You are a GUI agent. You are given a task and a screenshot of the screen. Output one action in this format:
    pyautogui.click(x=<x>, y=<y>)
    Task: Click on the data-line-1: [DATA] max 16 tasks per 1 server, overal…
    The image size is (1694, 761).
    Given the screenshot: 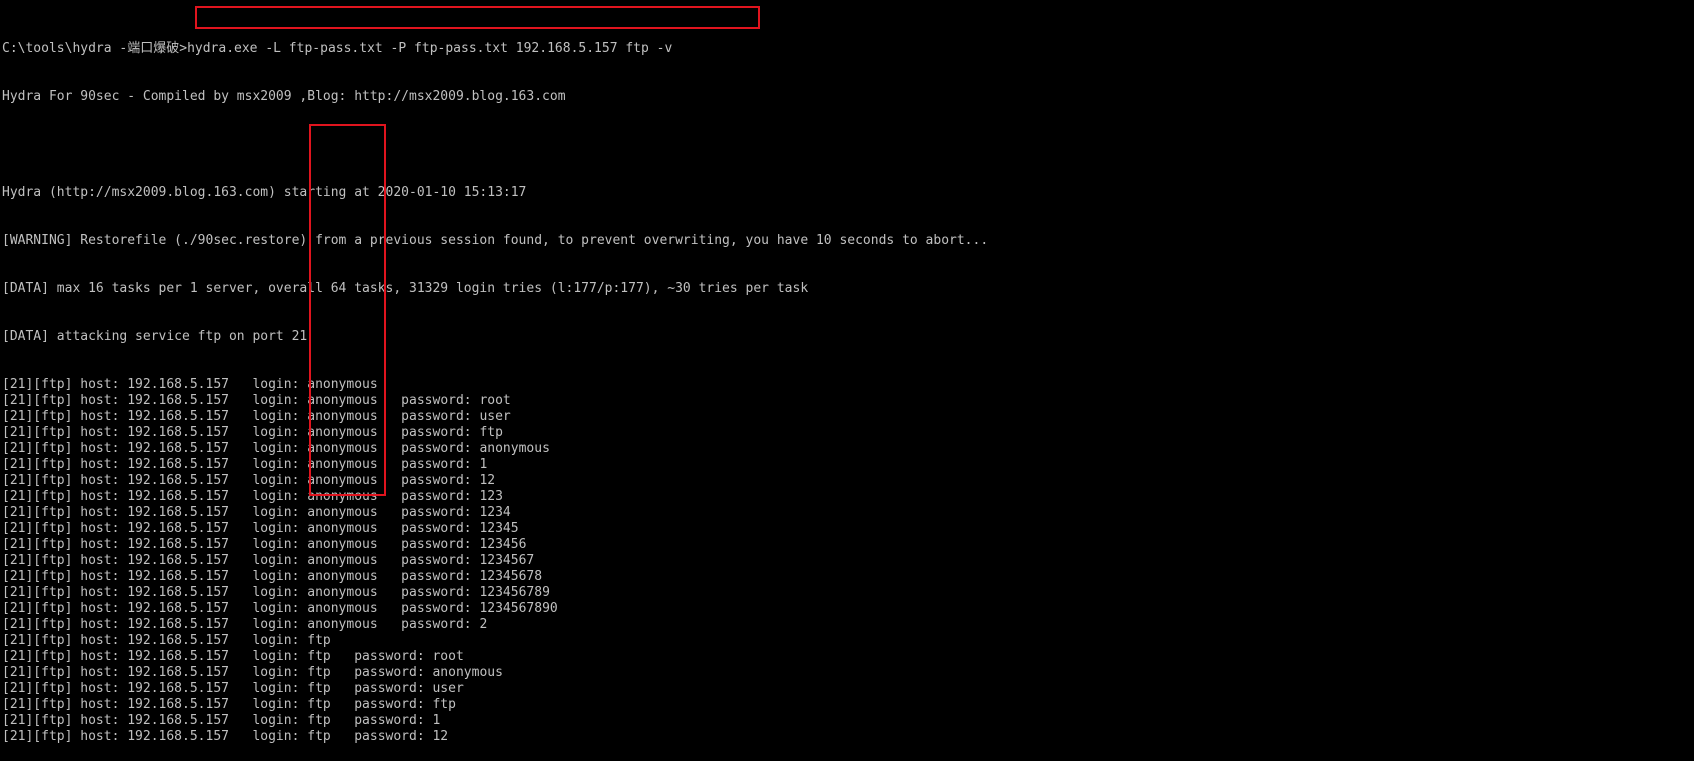 What is the action you would take?
    pyautogui.click(x=405, y=288)
    